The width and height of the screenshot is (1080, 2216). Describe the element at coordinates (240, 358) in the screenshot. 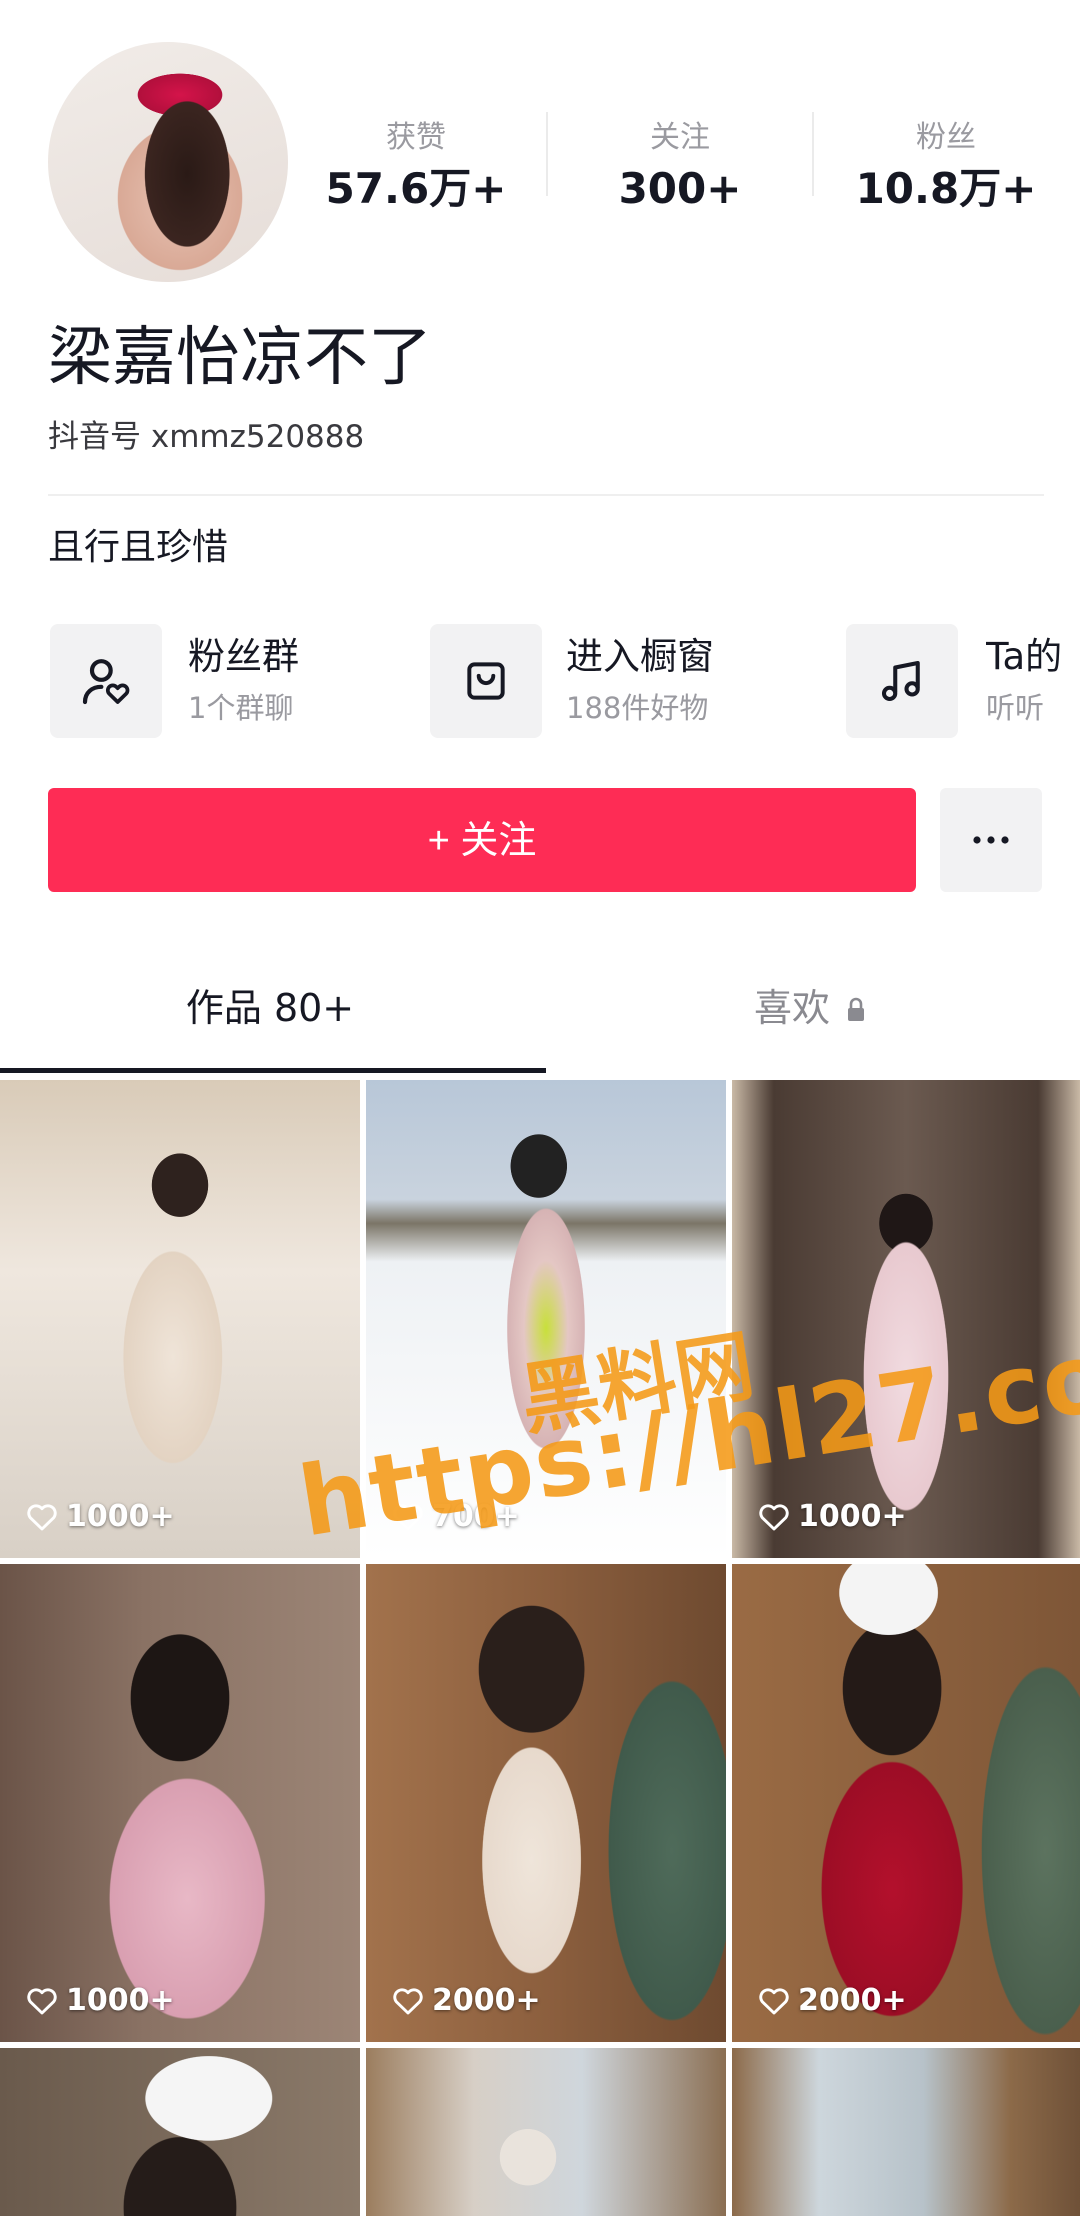

I see `profile-name: 梁嘉怡凉不了` at that location.